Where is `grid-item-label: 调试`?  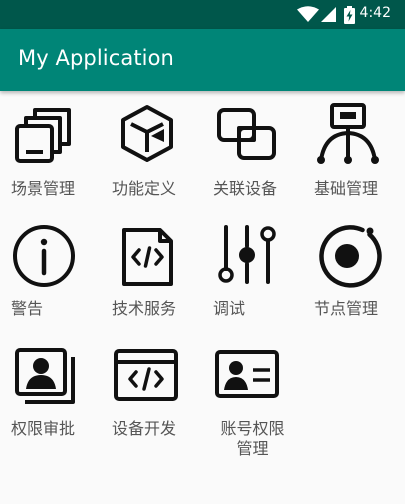 grid-item-label: 调试 is located at coordinates (229, 308).